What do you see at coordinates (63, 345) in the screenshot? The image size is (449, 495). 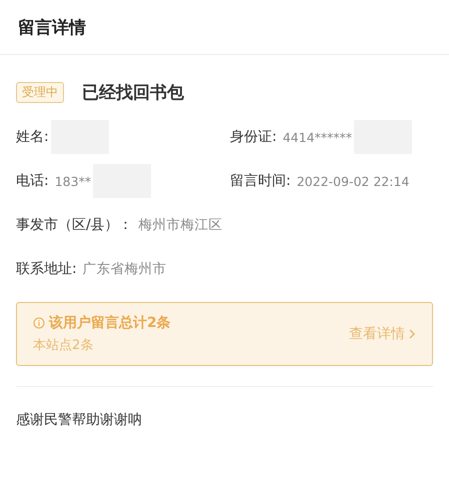 I see `notice-subtitle: 本站点2条` at bounding box center [63, 345].